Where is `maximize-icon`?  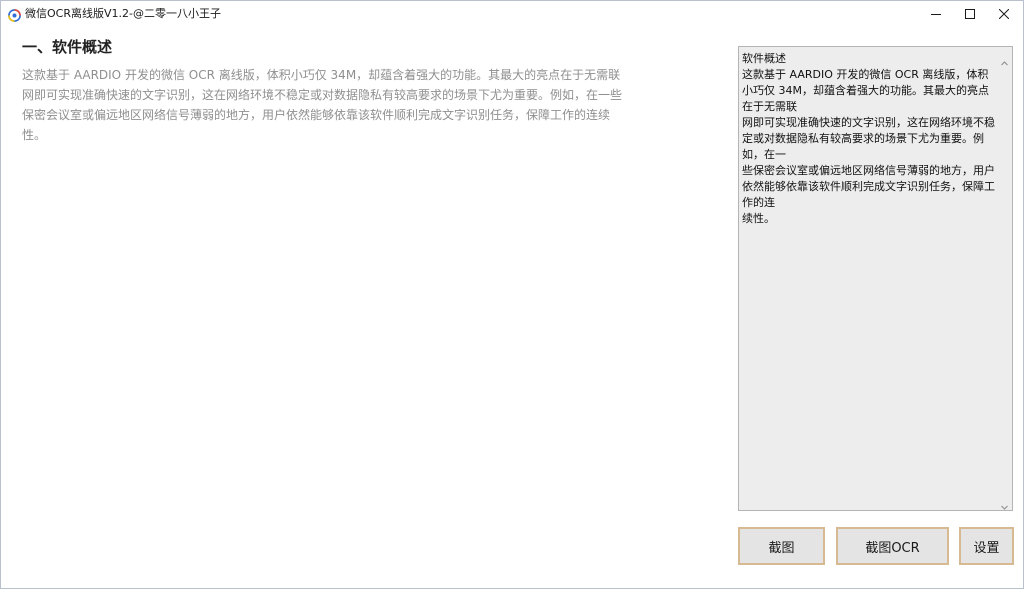
maximize-icon is located at coordinates (970, 14).